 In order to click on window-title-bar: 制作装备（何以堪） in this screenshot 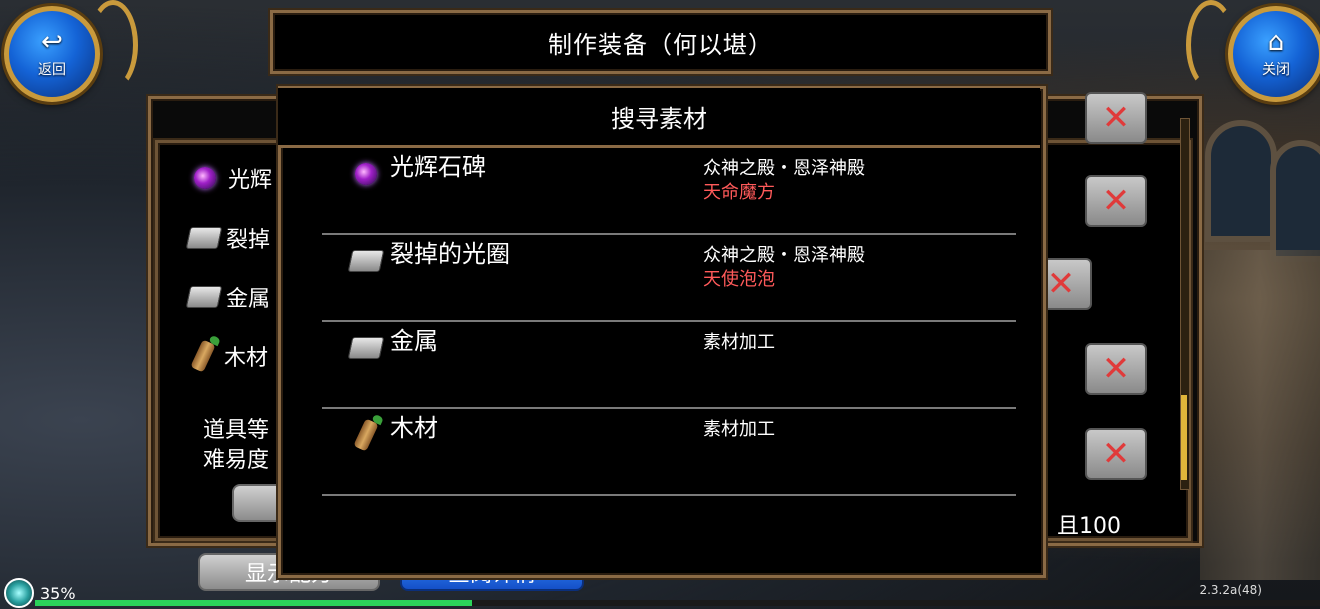, I will do `click(660, 42)`.